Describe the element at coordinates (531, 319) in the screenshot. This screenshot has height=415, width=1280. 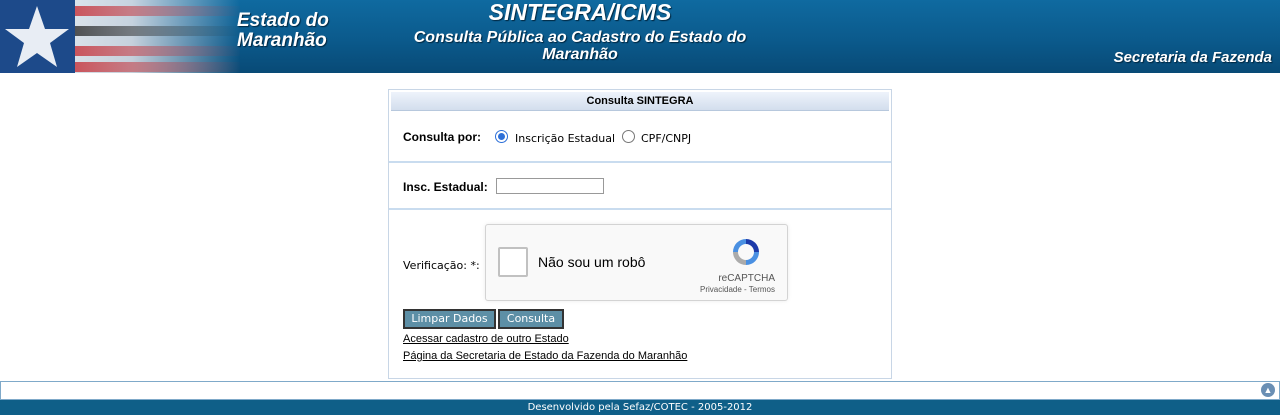
I see `consulta-button: Consulta` at that location.